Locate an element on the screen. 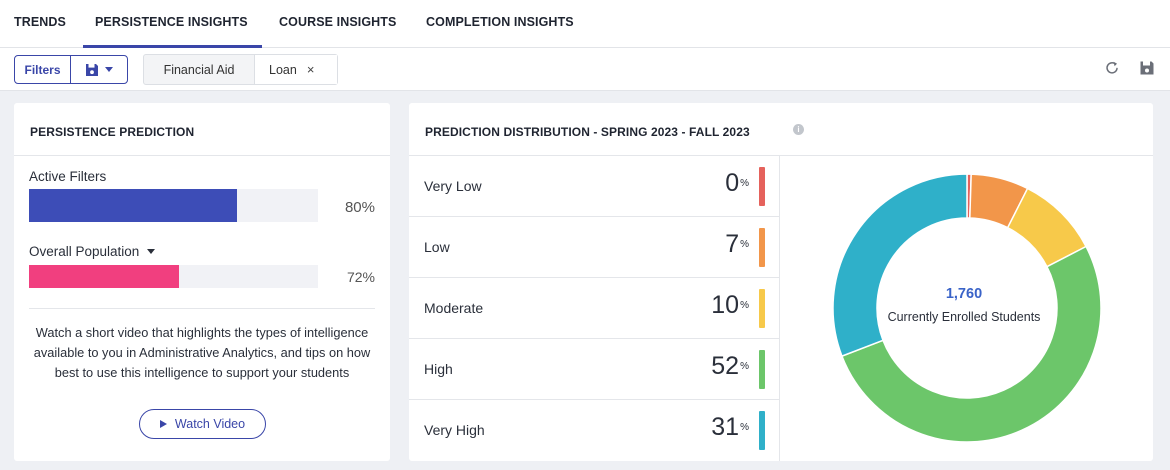 This screenshot has width=1170, height=470. active-filters-bar-track is located at coordinates (173, 205).